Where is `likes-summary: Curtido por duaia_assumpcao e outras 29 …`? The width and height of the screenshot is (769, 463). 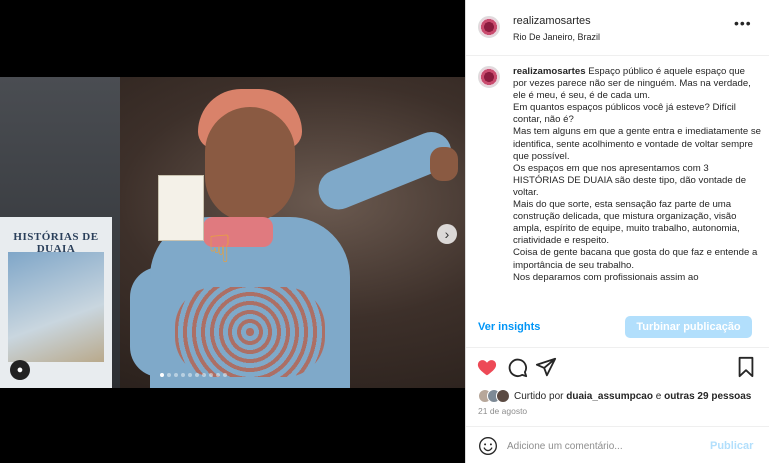 likes-summary: Curtido por duaia_assumpcao e outras 29 … is located at coordinates (614, 396).